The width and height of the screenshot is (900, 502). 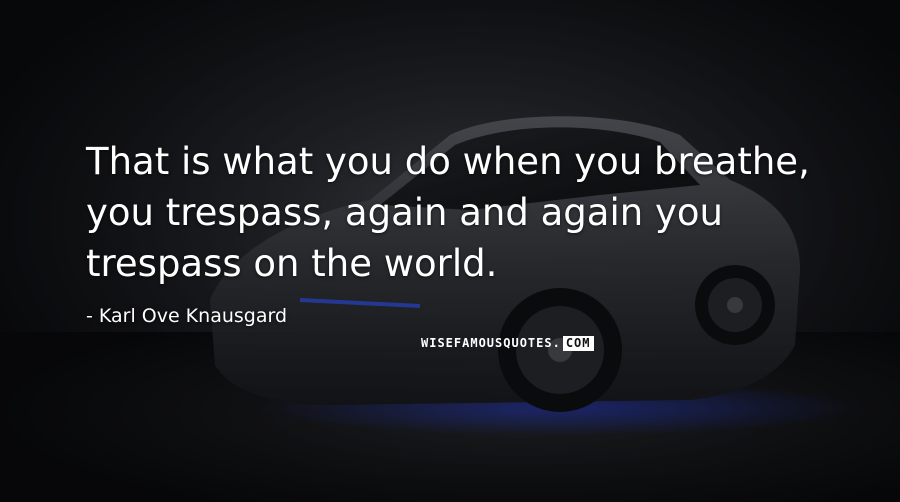 What do you see at coordinates (89, 316) in the screenshot?
I see `author-dash: -` at bounding box center [89, 316].